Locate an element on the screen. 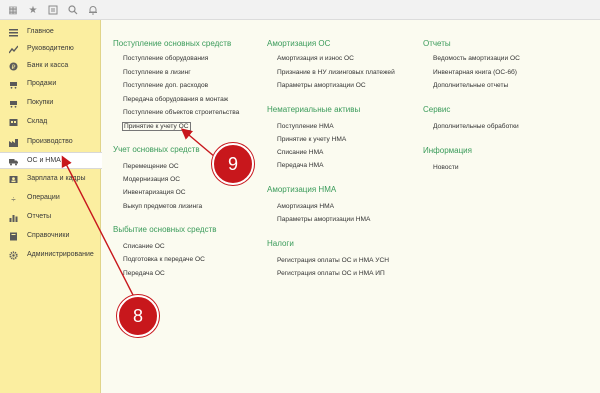 The width and height of the screenshot is (600, 393). link-depreciation-statement: Ведомость амортизации ОС is located at coordinates (476, 58).